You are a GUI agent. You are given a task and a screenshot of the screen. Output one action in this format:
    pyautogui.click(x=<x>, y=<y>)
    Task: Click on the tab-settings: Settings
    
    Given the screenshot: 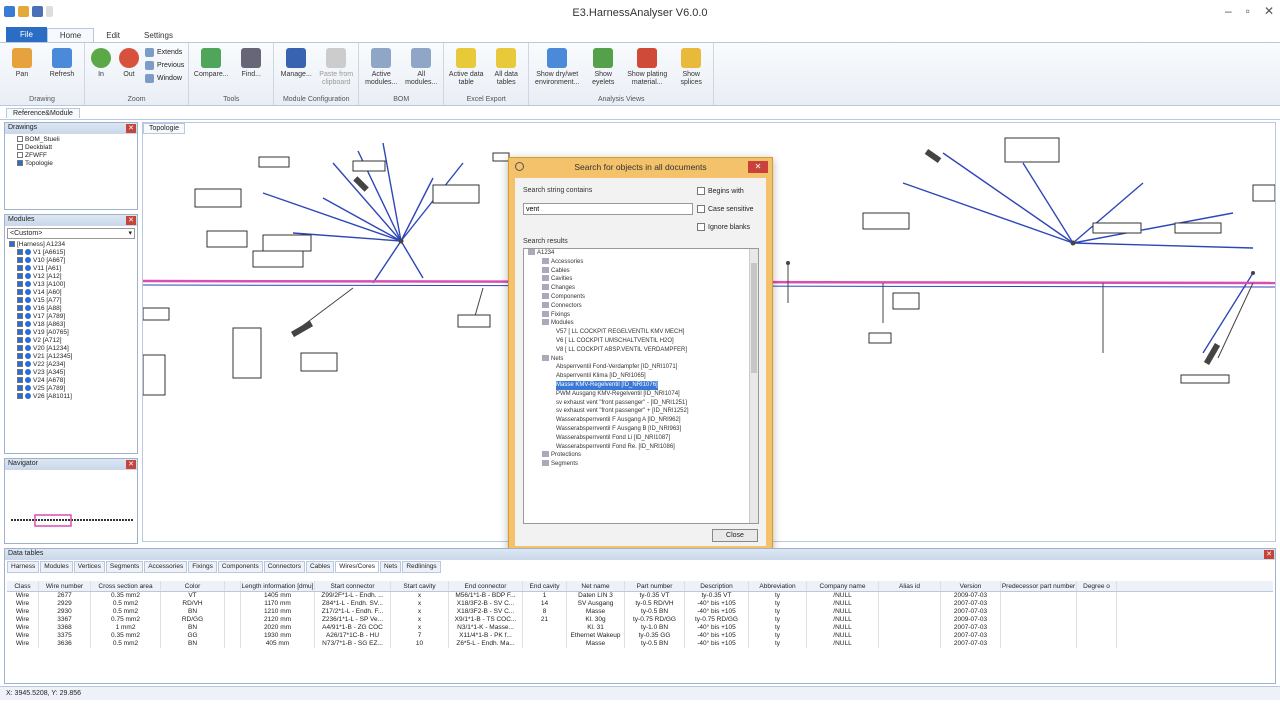 What is the action you would take?
    pyautogui.click(x=158, y=35)
    